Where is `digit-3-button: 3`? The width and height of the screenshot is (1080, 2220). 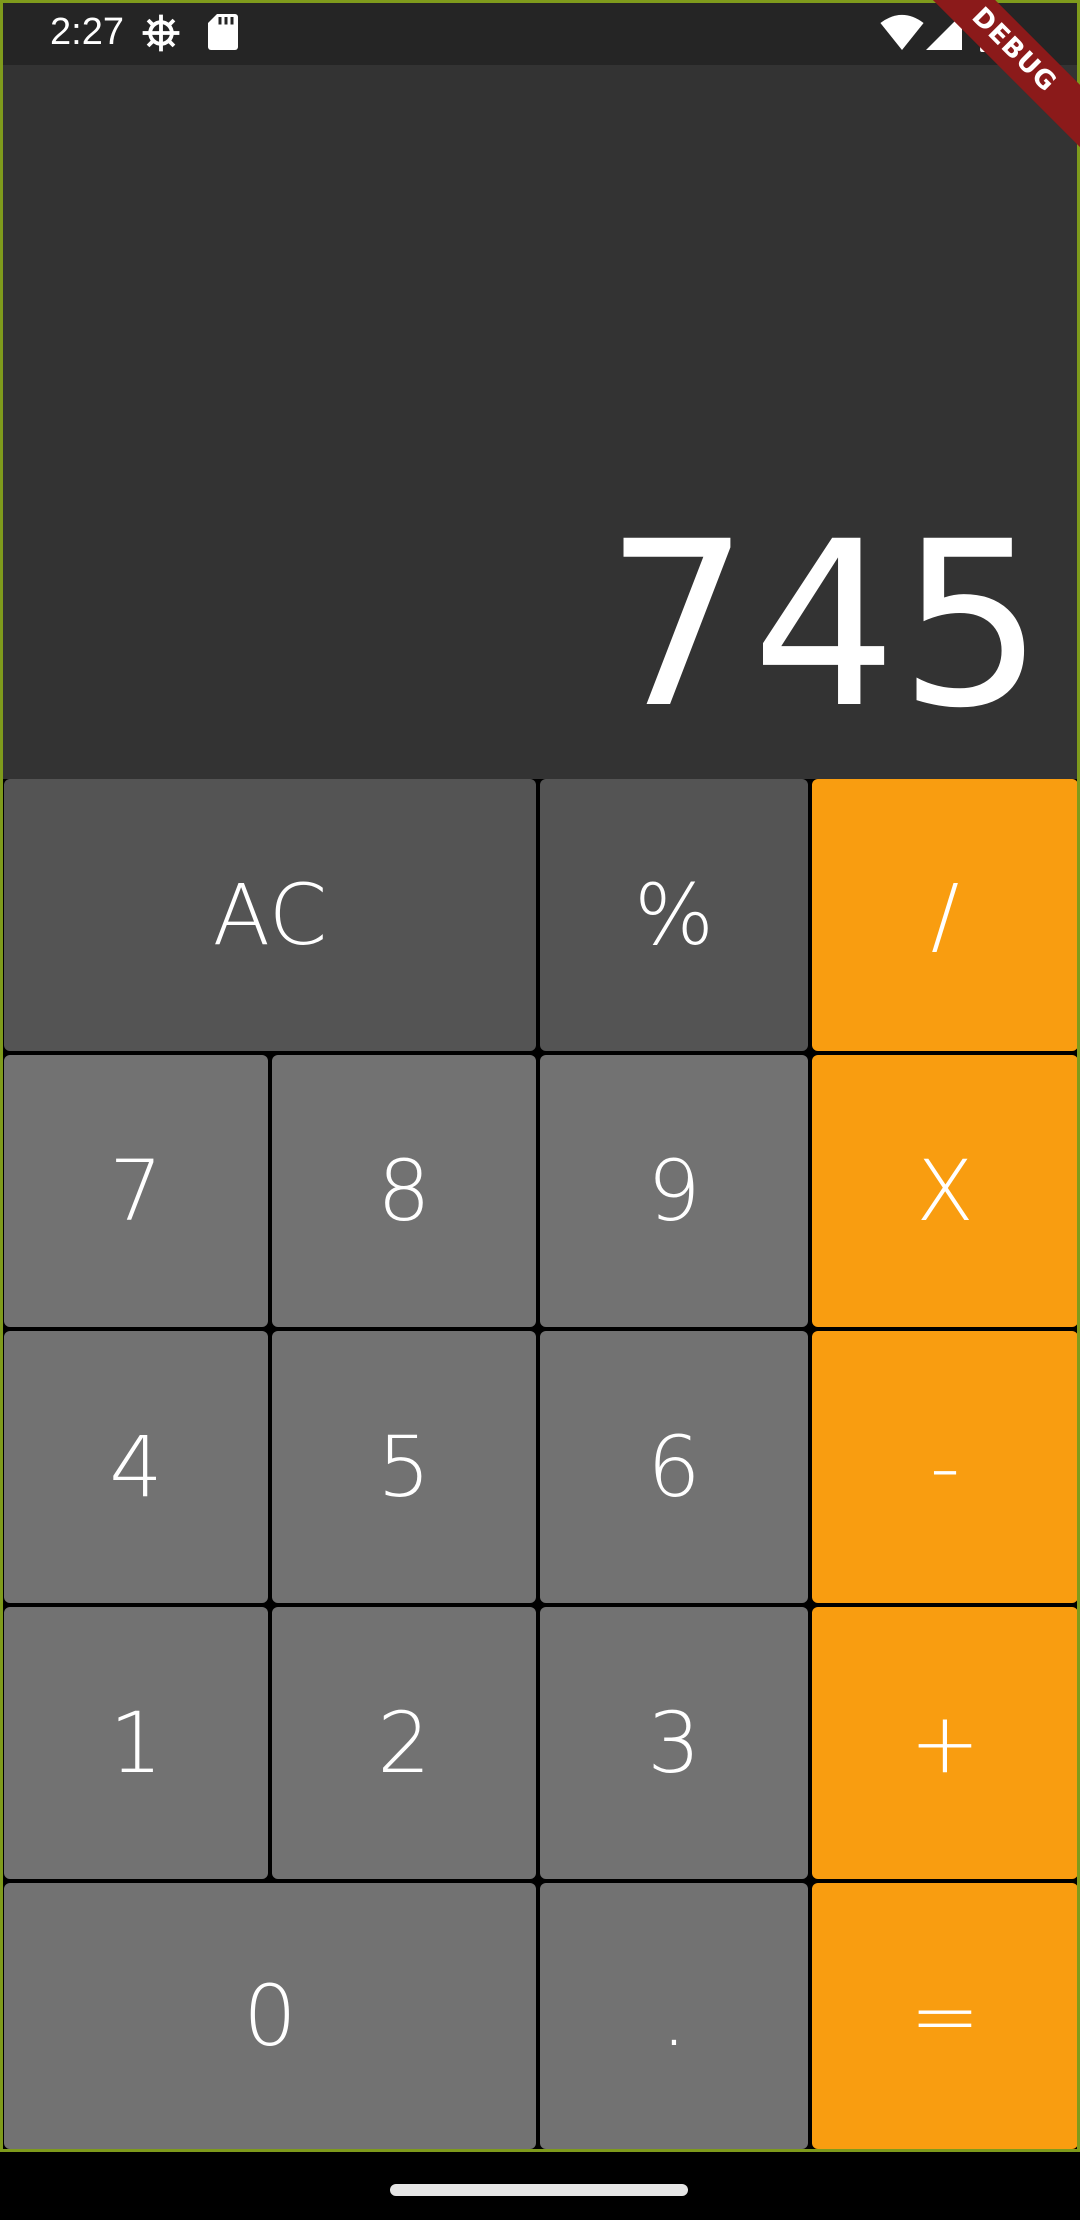 digit-3-button: 3 is located at coordinates (674, 1743).